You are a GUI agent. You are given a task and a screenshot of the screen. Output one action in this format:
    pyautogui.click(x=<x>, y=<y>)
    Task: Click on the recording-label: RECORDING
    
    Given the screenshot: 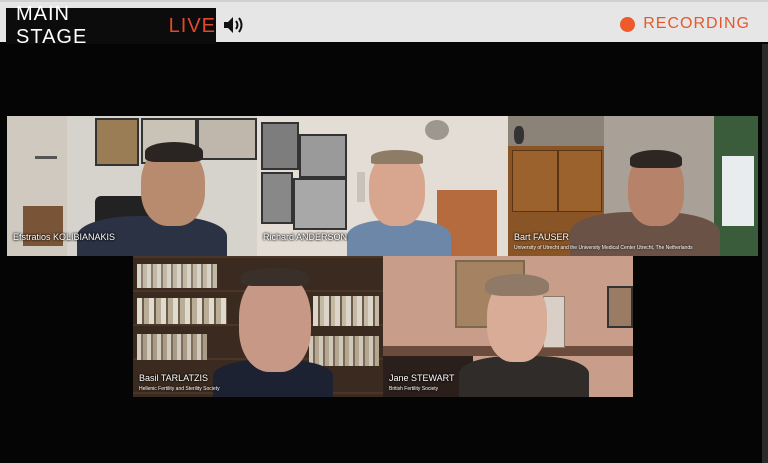 What is the action you would take?
    pyautogui.click(x=696, y=23)
    